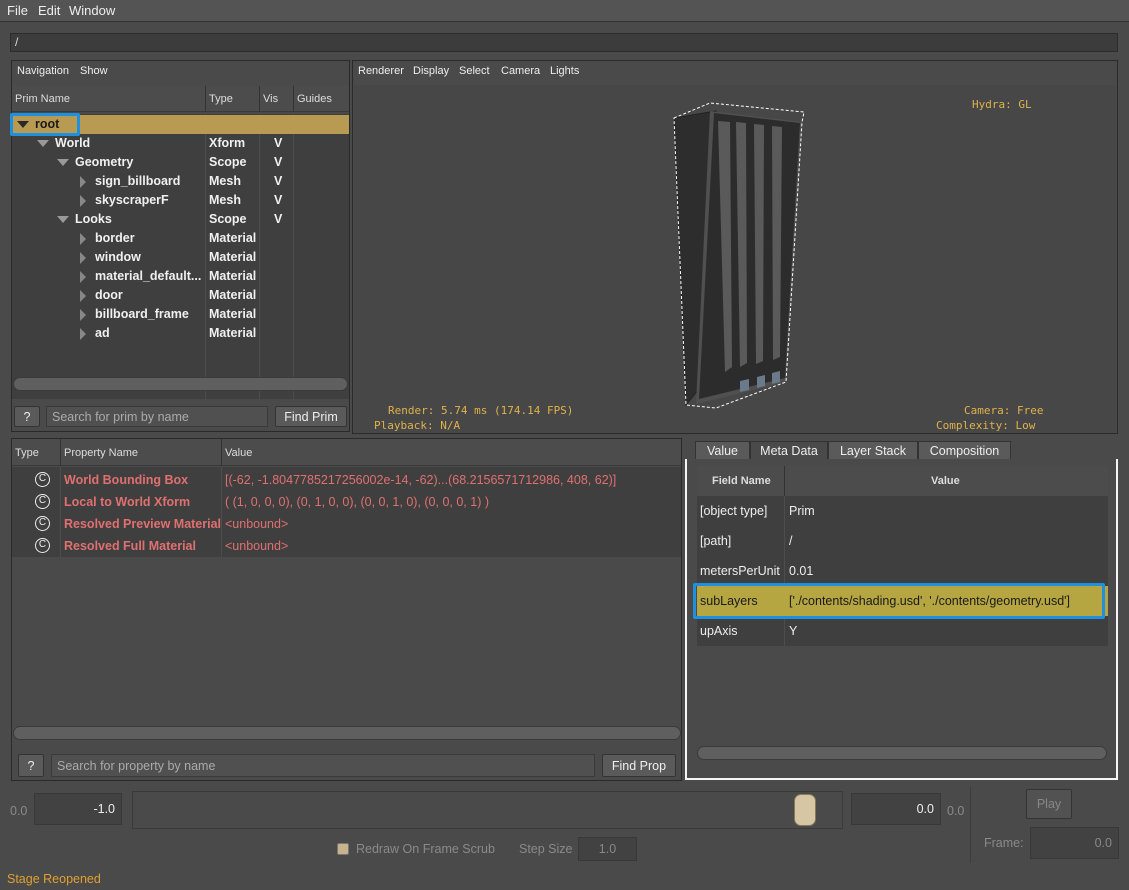 The height and width of the screenshot is (890, 1129). I want to click on col-prop-type: Type, so click(27, 453).